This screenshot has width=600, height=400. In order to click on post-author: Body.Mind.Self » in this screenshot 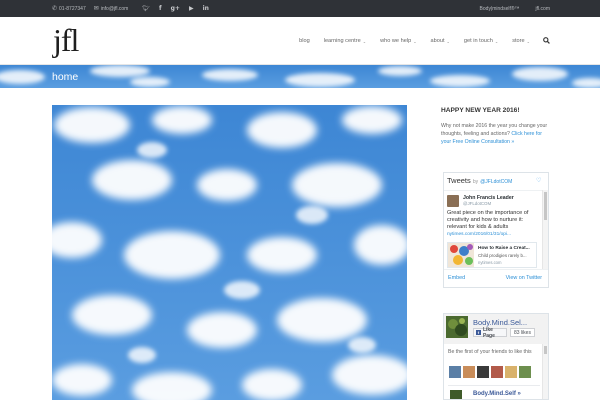, I will do `click(497, 394)`.